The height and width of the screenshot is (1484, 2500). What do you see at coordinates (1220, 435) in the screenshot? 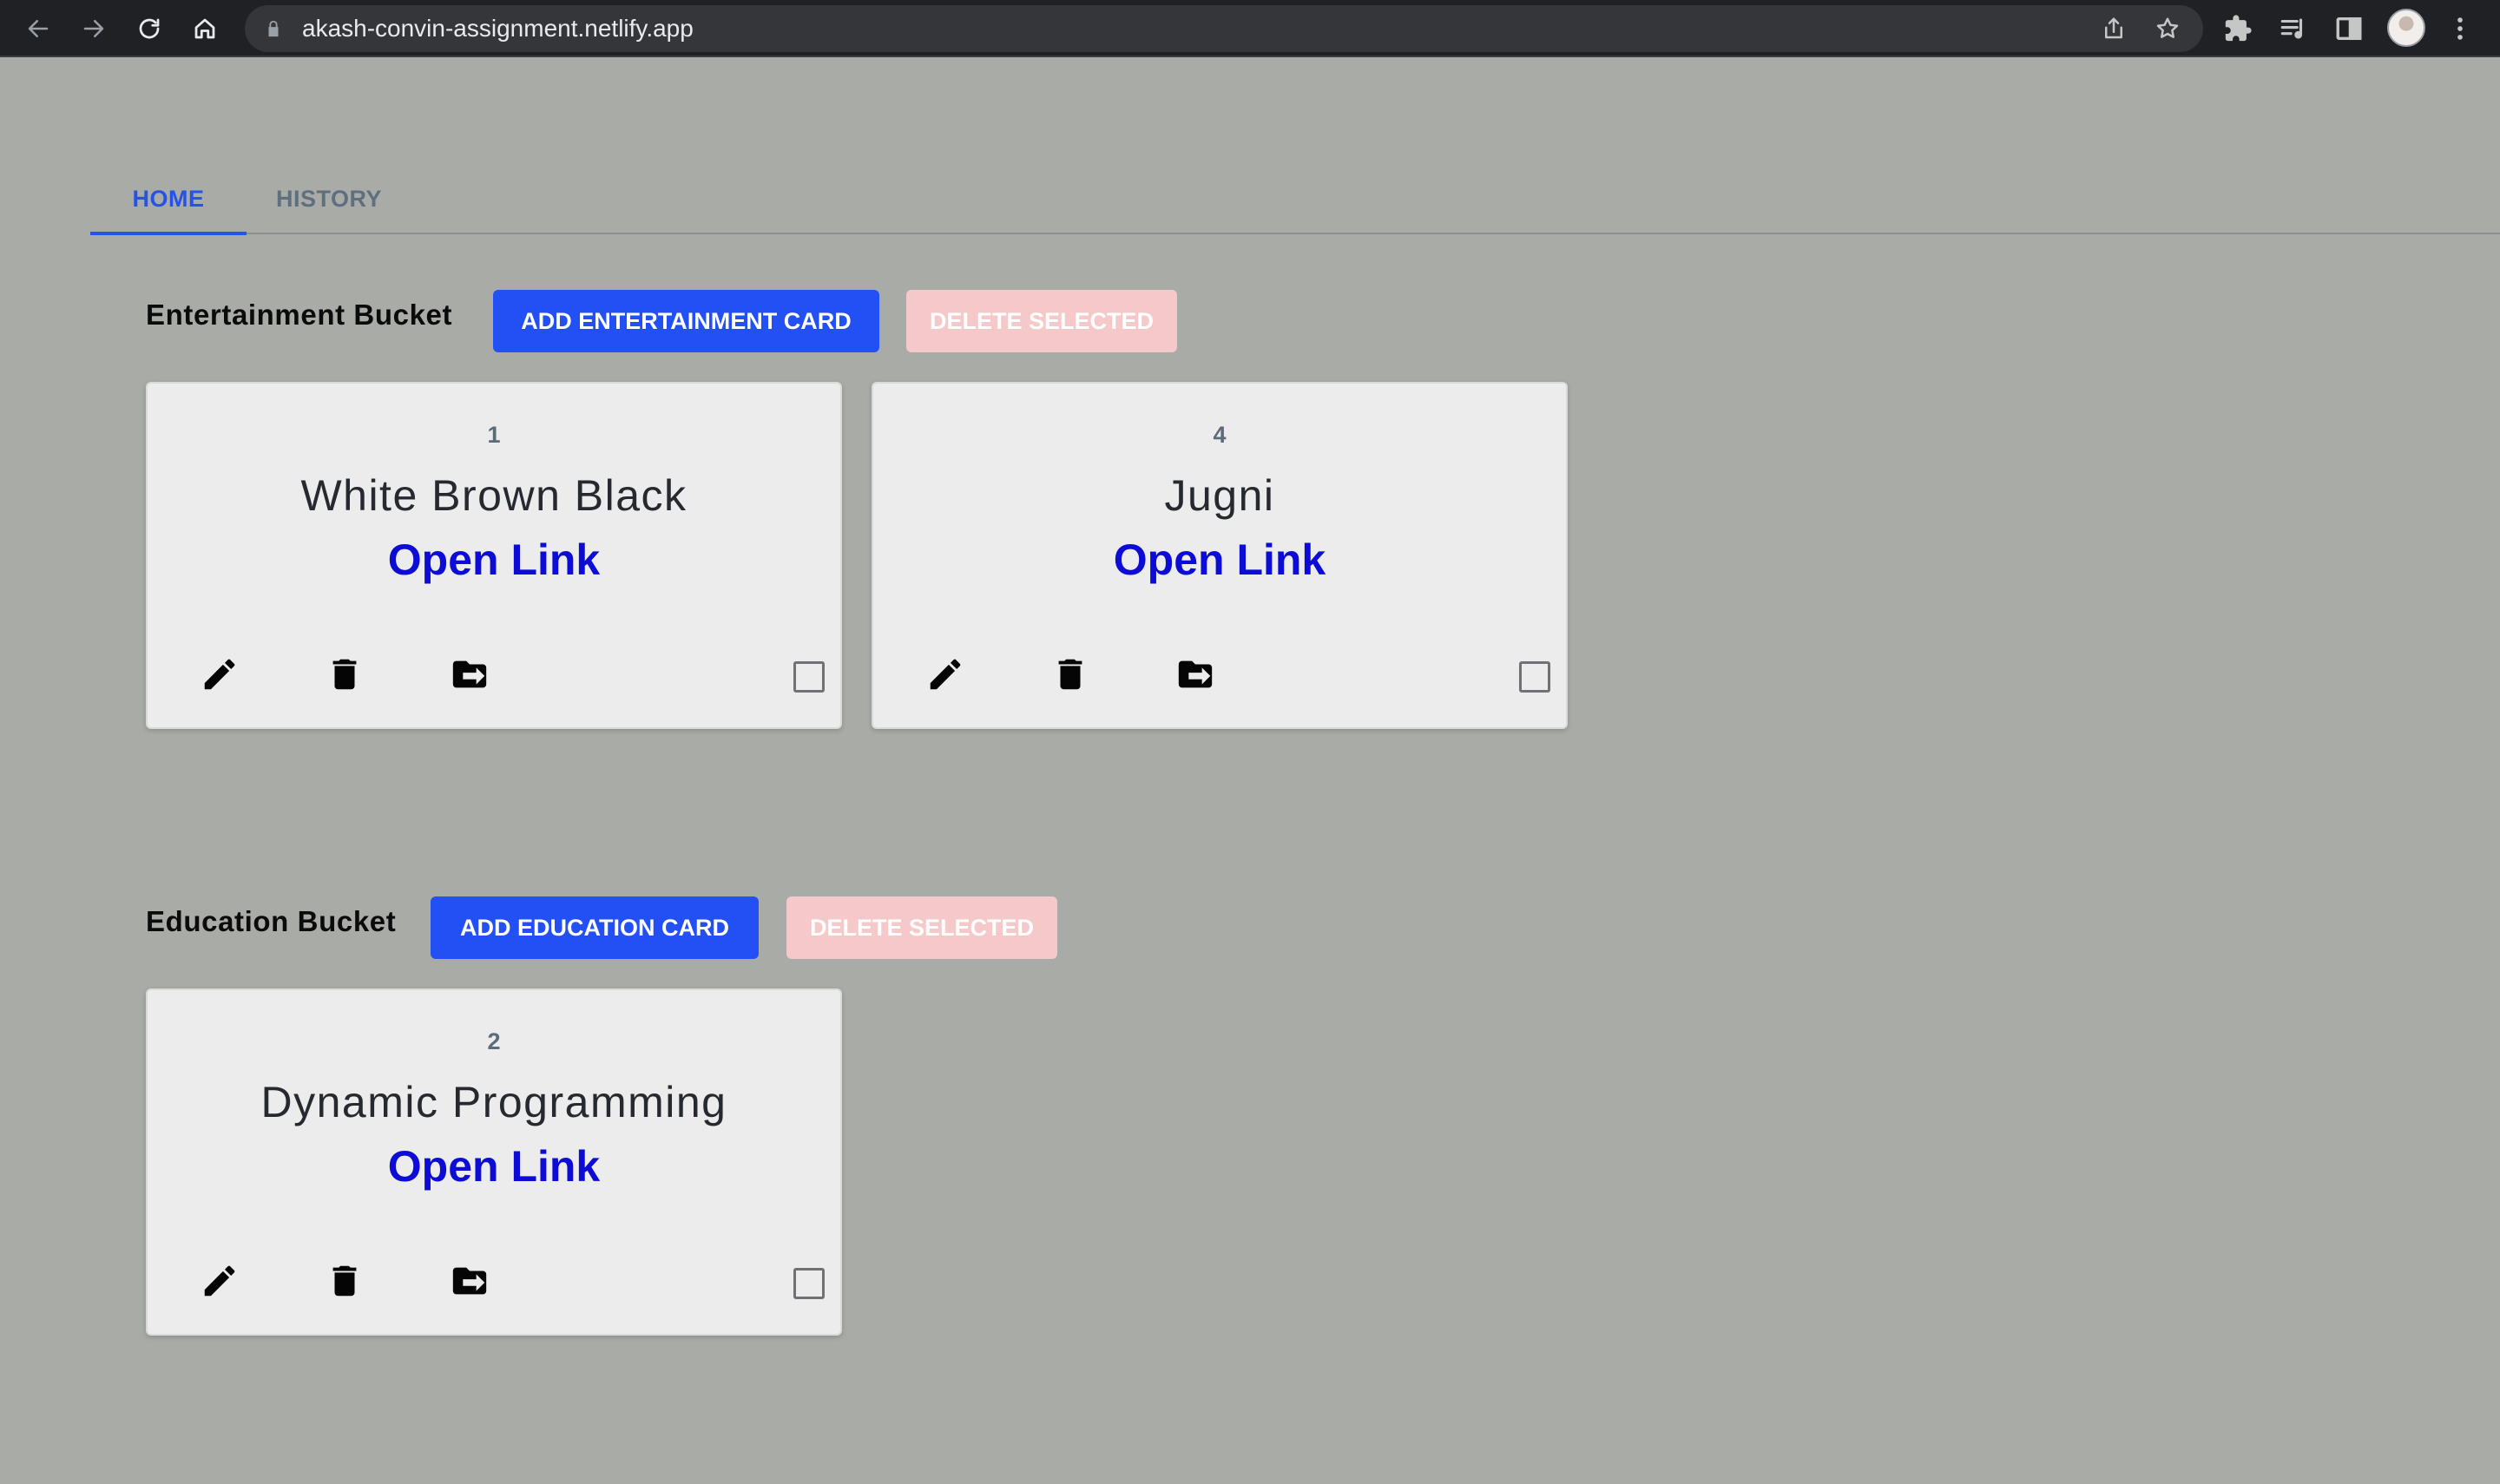
I see `card-id: 4` at bounding box center [1220, 435].